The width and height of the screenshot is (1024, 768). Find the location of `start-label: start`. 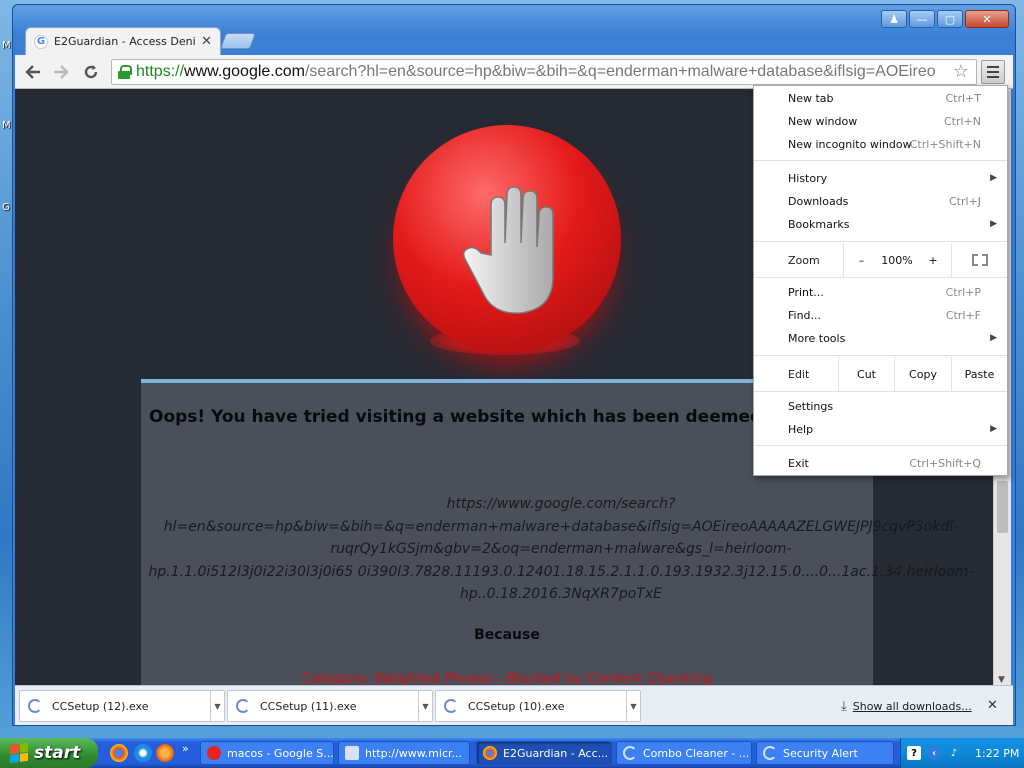

start-label: start is located at coordinates (57, 753).